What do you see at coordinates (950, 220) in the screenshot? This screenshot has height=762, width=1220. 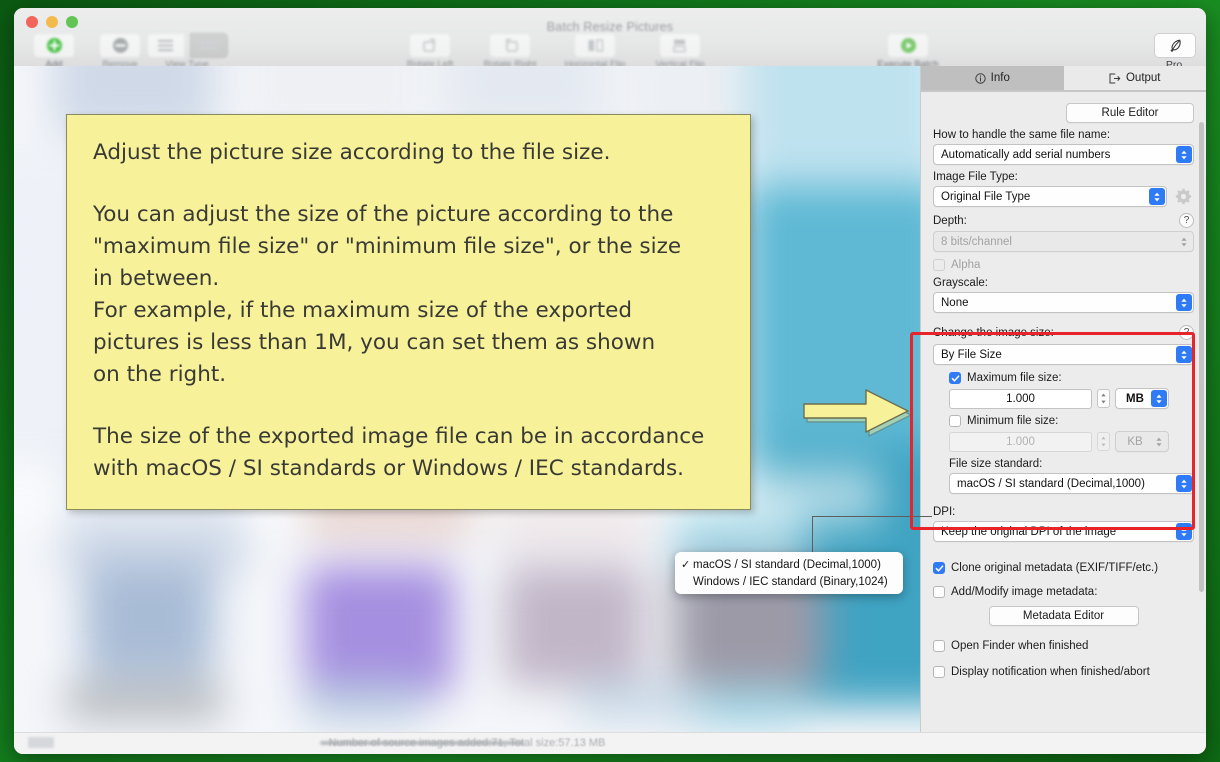 I see `depth-label: Depth:` at bounding box center [950, 220].